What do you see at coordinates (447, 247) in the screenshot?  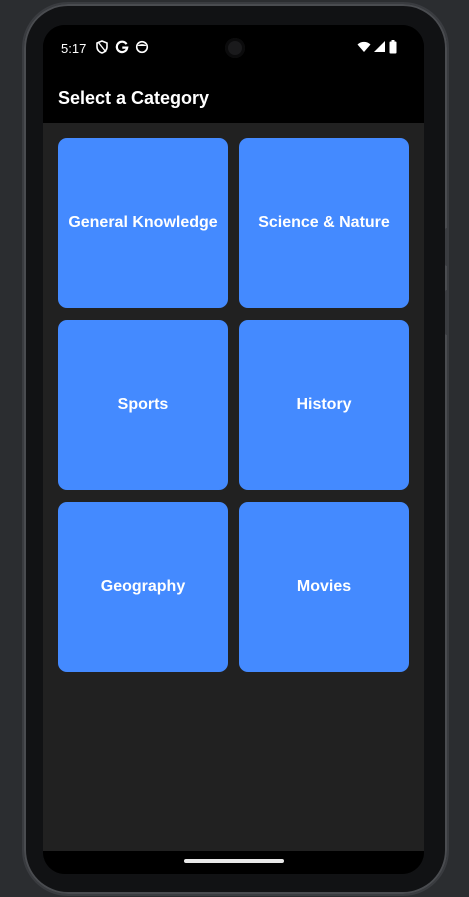 I see `power-button` at bounding box center [447, 247].